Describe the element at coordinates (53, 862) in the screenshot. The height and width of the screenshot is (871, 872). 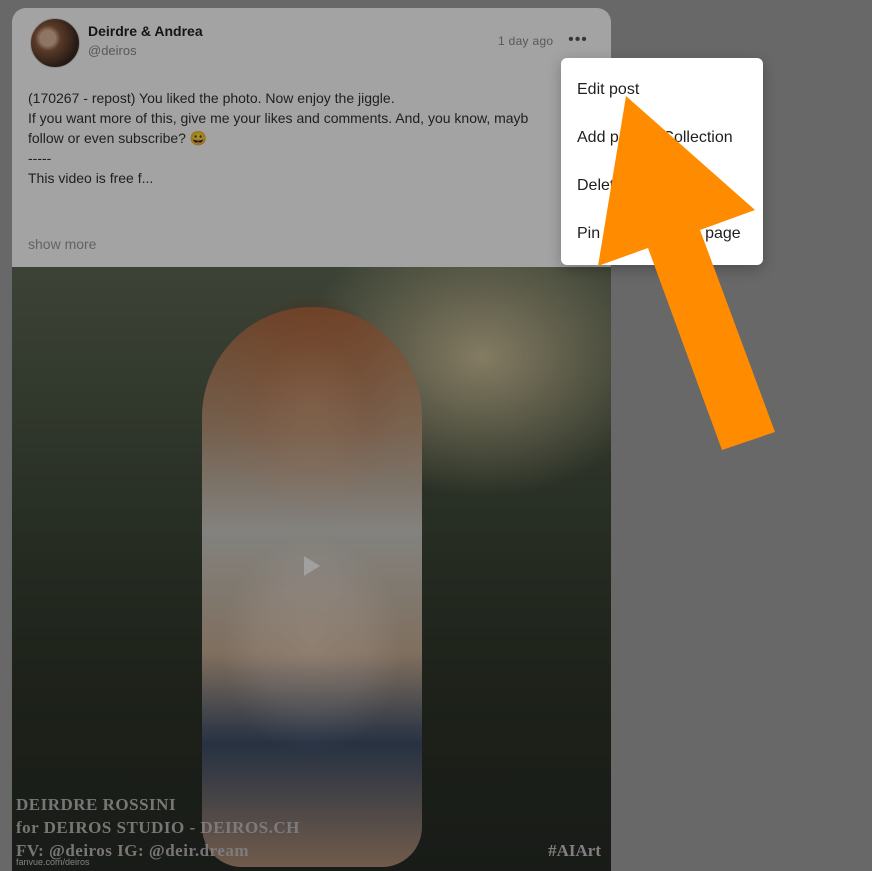
I see `source-url: fanvue.com/deiros` at that location.